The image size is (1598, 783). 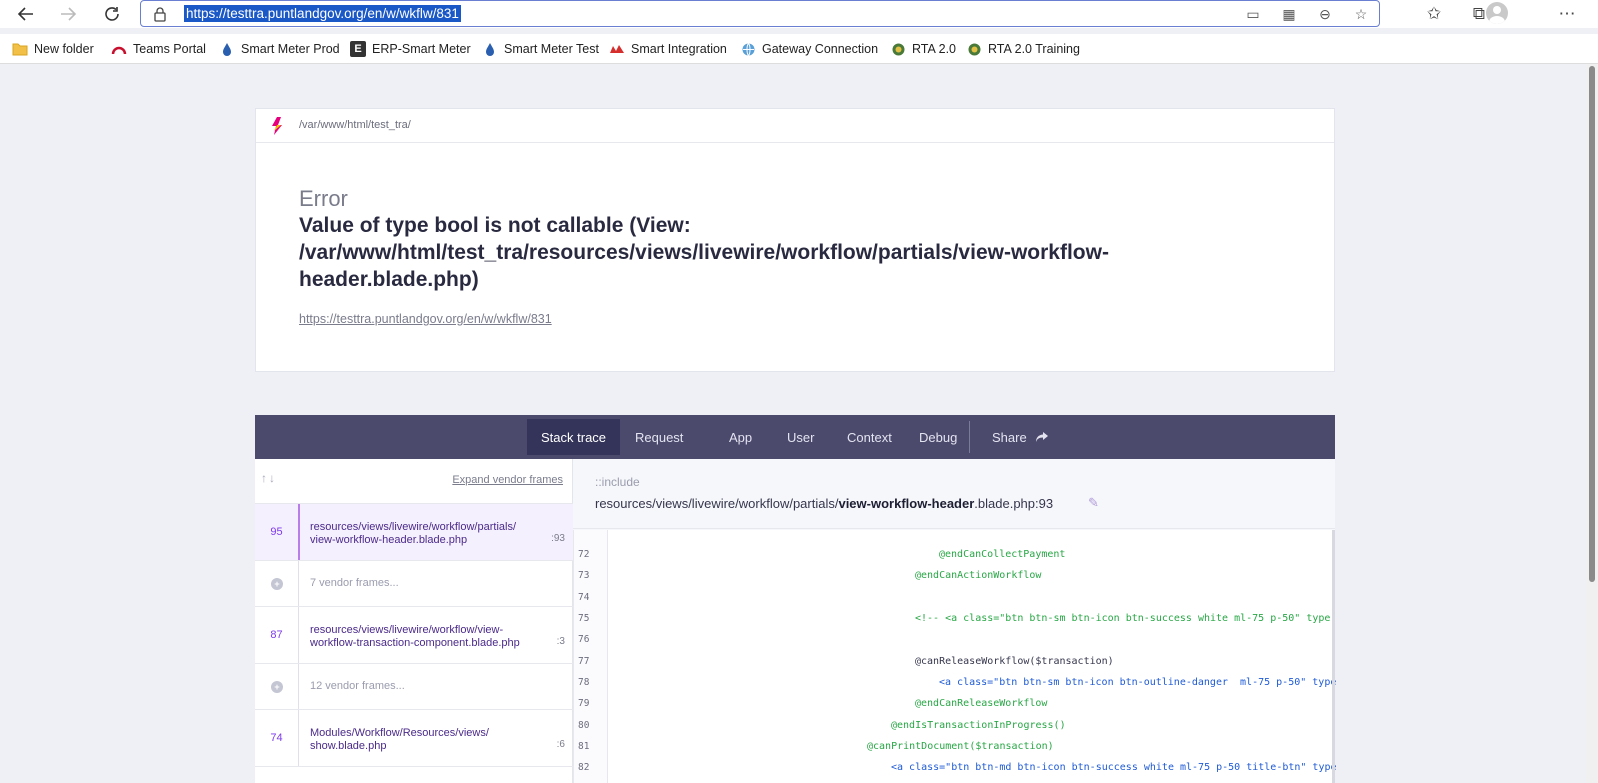 What do you see at coordinates (960, 746) in the screenshot?
I see `code-line: @canPrintDocument($transaction)` at bounding box center [960, 746].